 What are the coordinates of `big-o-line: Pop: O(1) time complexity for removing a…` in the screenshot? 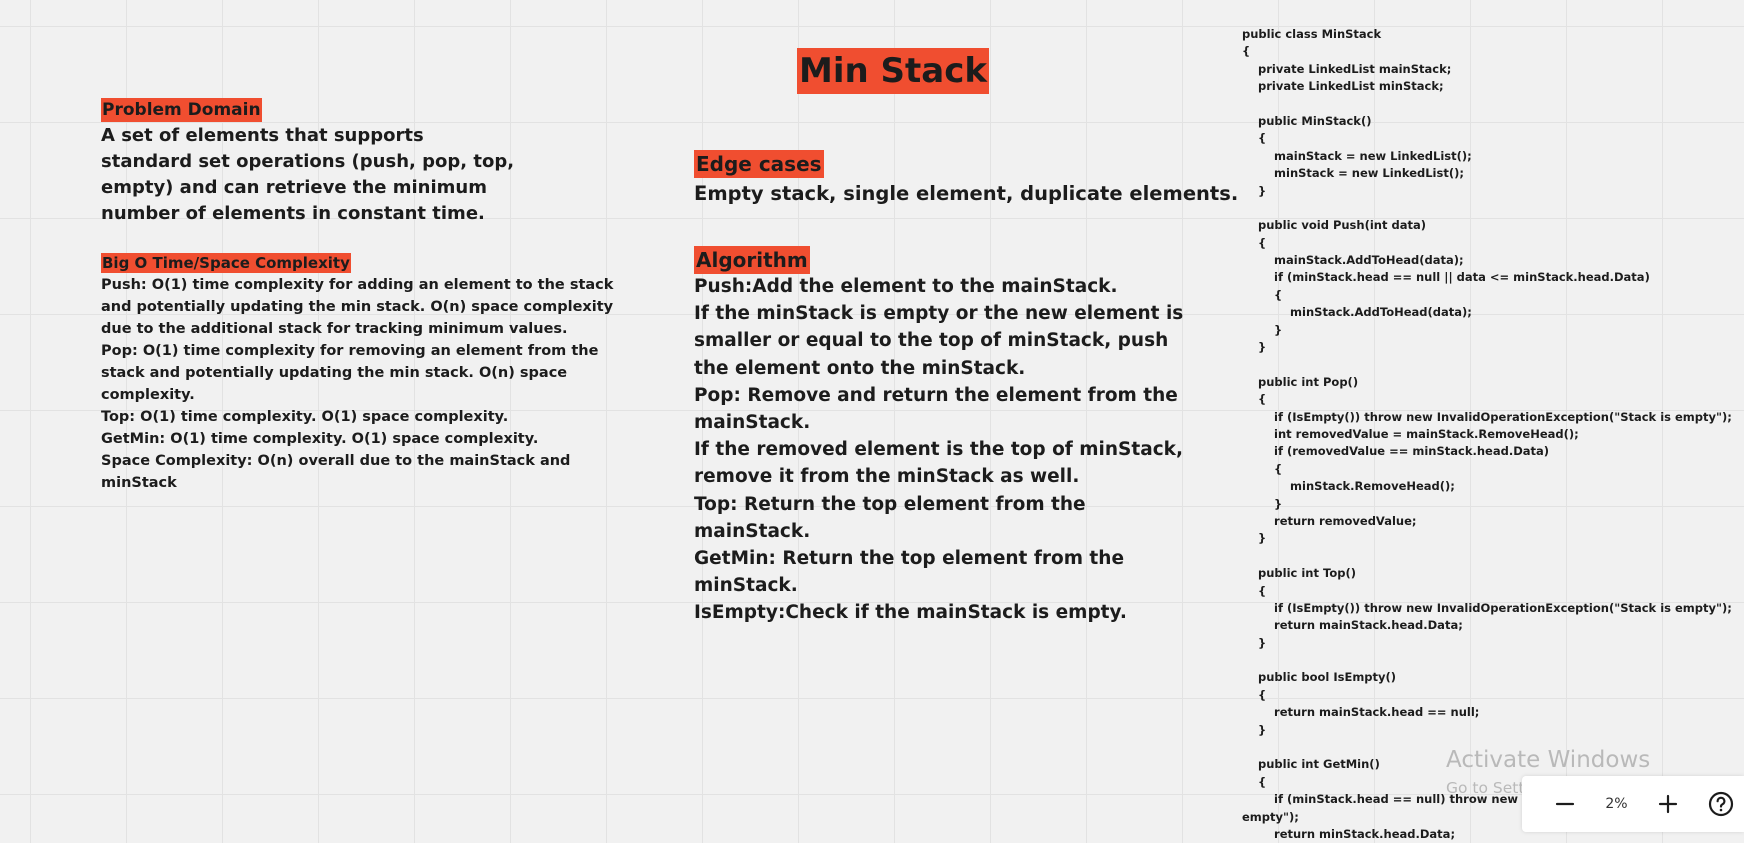 It's located at (350, 373).